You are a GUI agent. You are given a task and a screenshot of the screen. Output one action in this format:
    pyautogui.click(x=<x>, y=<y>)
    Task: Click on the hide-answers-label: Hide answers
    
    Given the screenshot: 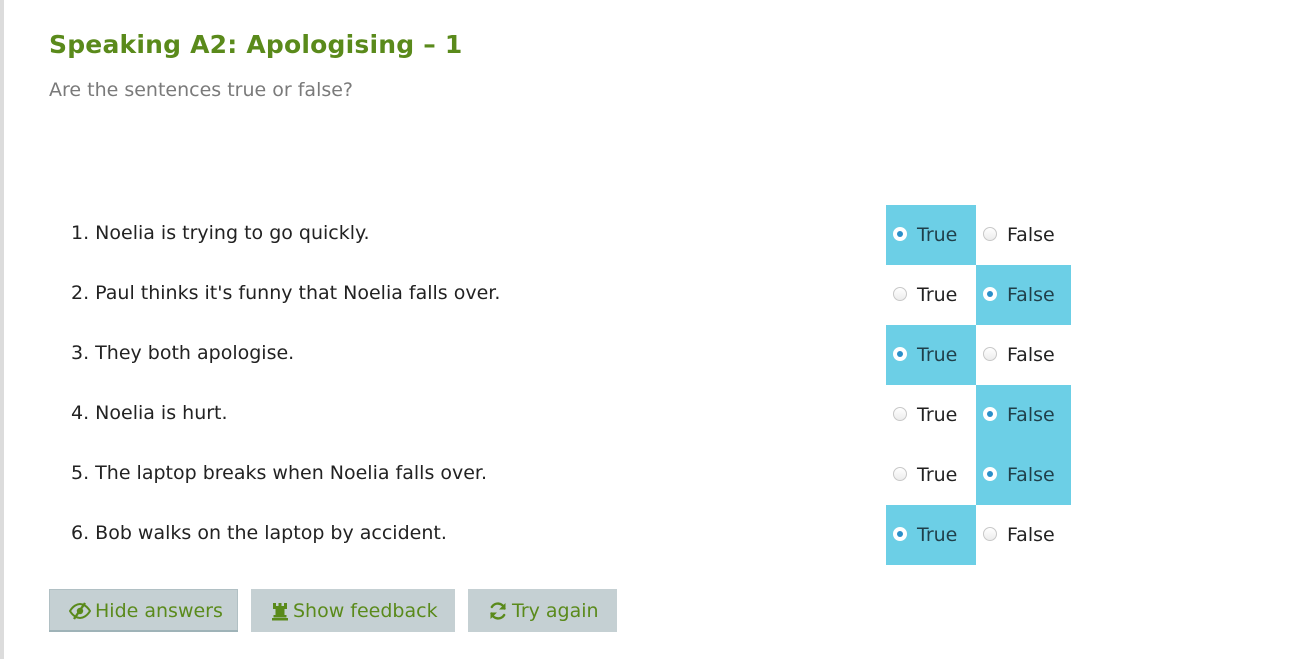 What is the action you would take?
    pyautogui.click(x=159, y=610)
    